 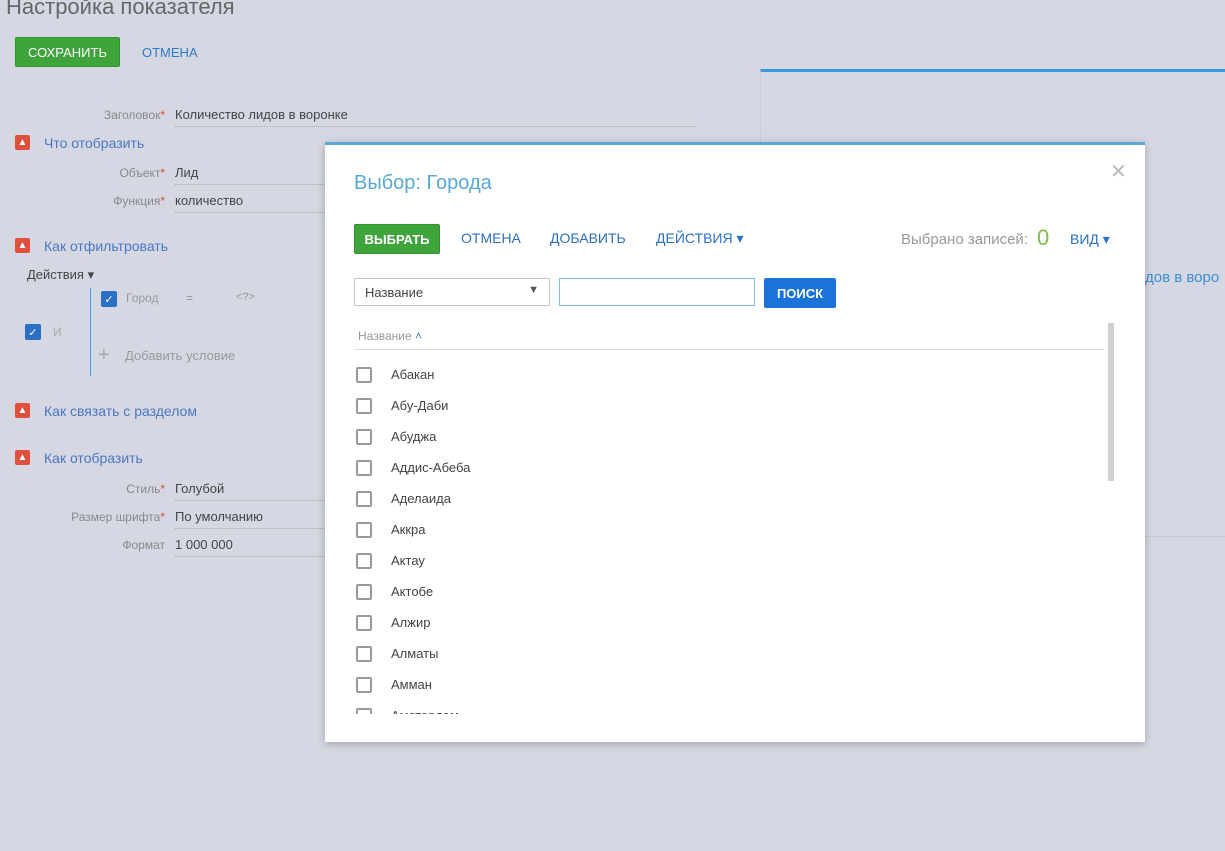 What do you see at coordinates (657, 292) in the screenshot?
I see `search-input` at bounding box center [657, 292].